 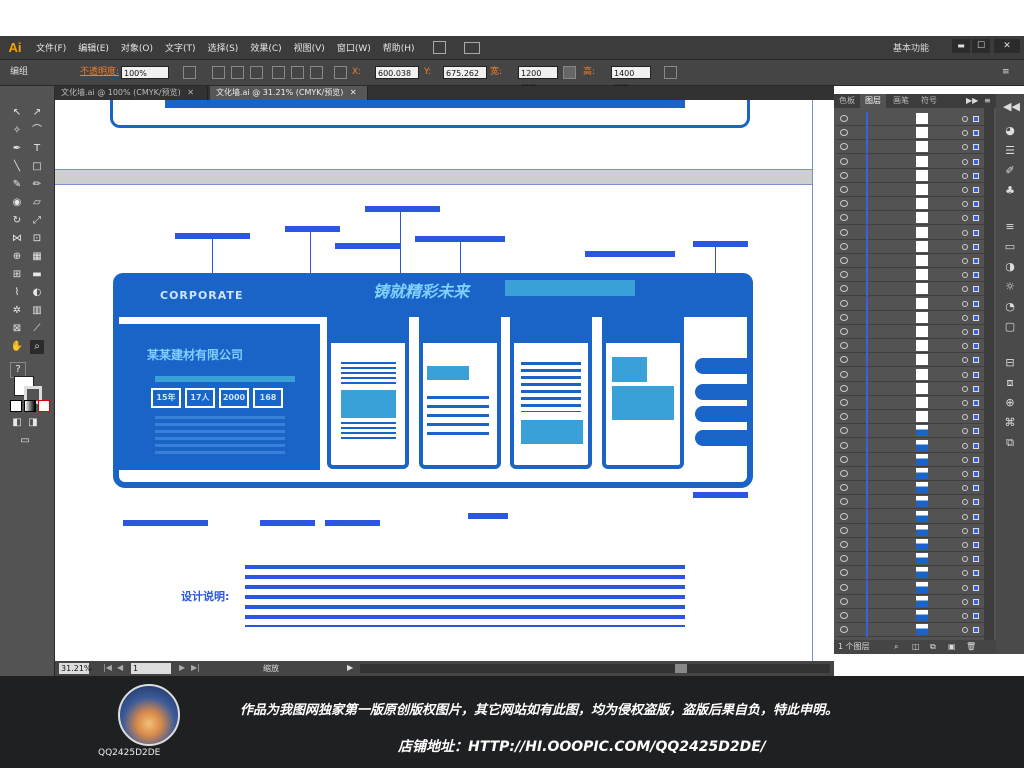 I want to click on gradient-panel-icon: ▭, so click(x=1010, y=247).